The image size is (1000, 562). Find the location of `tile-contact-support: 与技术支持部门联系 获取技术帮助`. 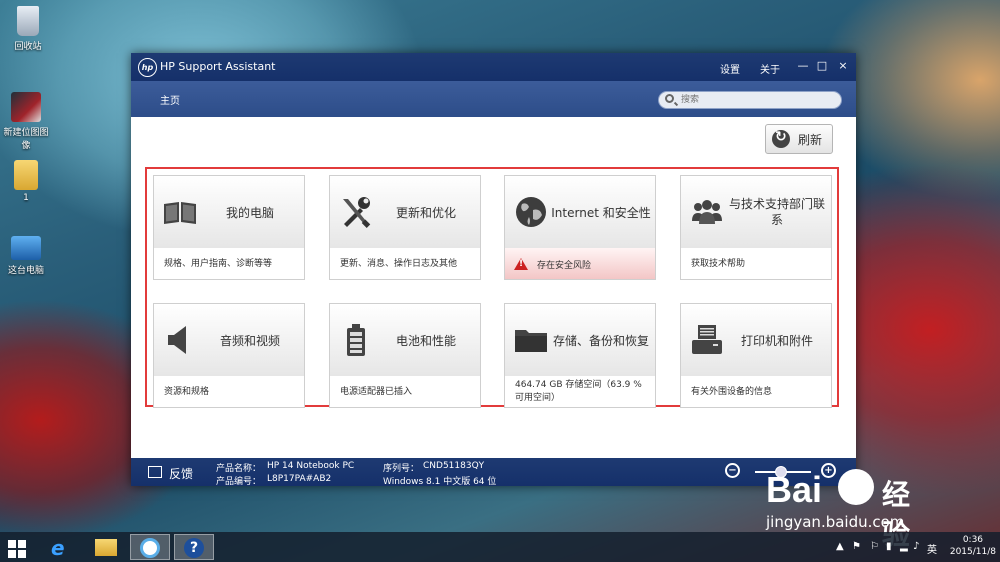

tile-contact-support: 与技术支持部门联系 获取技术帮助 is located at coordinates (756, 227).